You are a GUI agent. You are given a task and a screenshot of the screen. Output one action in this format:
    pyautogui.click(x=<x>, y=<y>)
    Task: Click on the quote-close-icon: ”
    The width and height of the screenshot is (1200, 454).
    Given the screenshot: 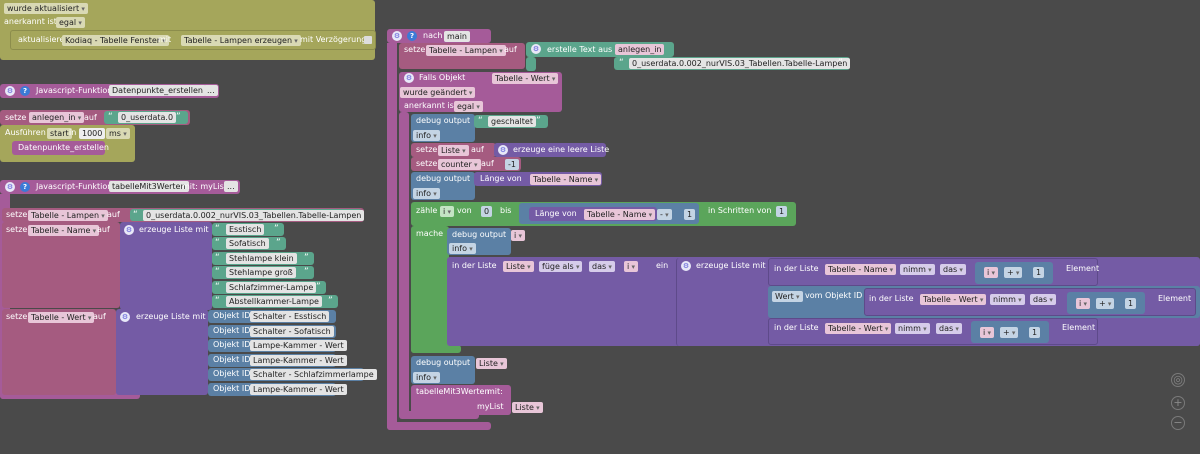 What is the action you would take?
    pyautogui.click(x=278, y=243)
    